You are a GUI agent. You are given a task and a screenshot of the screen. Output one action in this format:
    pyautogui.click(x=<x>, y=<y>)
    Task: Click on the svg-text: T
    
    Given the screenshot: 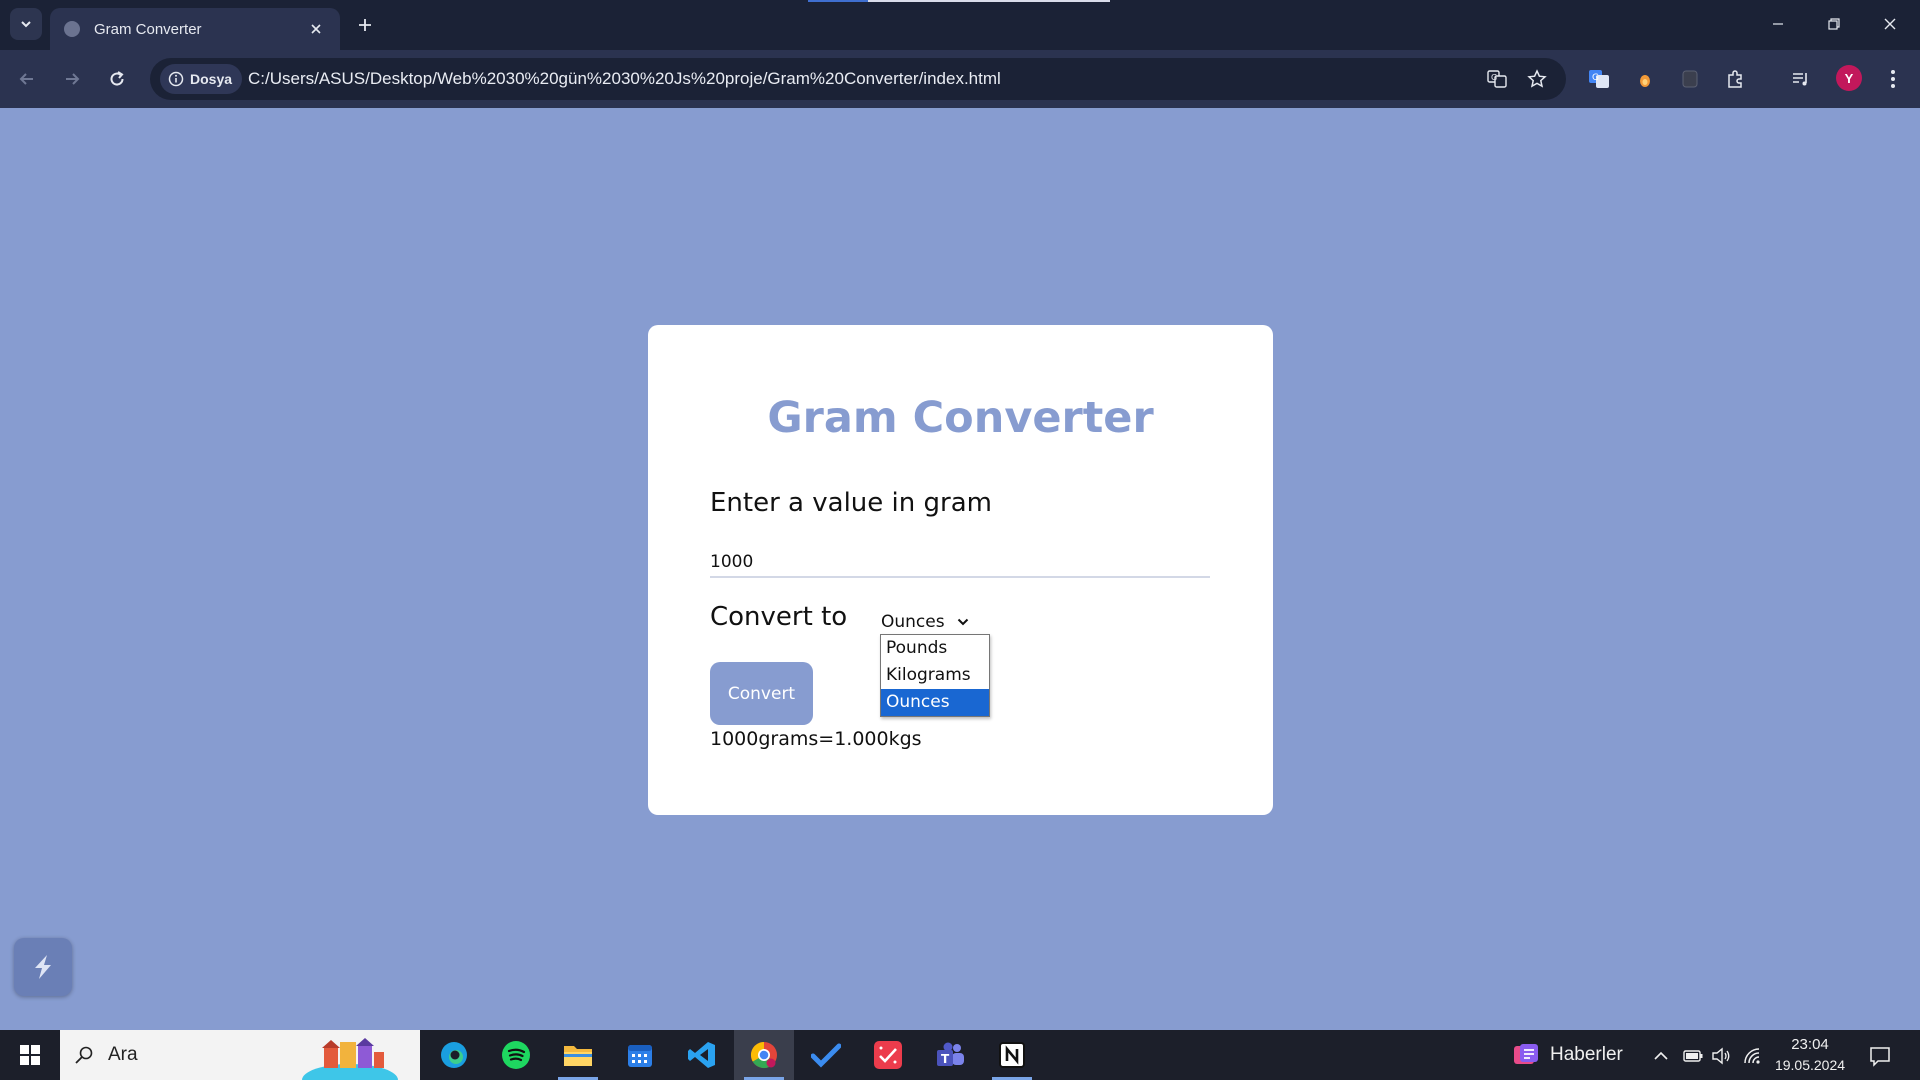 What is the action you would take?
    pyautogui.click(x=945, y=1059)
    